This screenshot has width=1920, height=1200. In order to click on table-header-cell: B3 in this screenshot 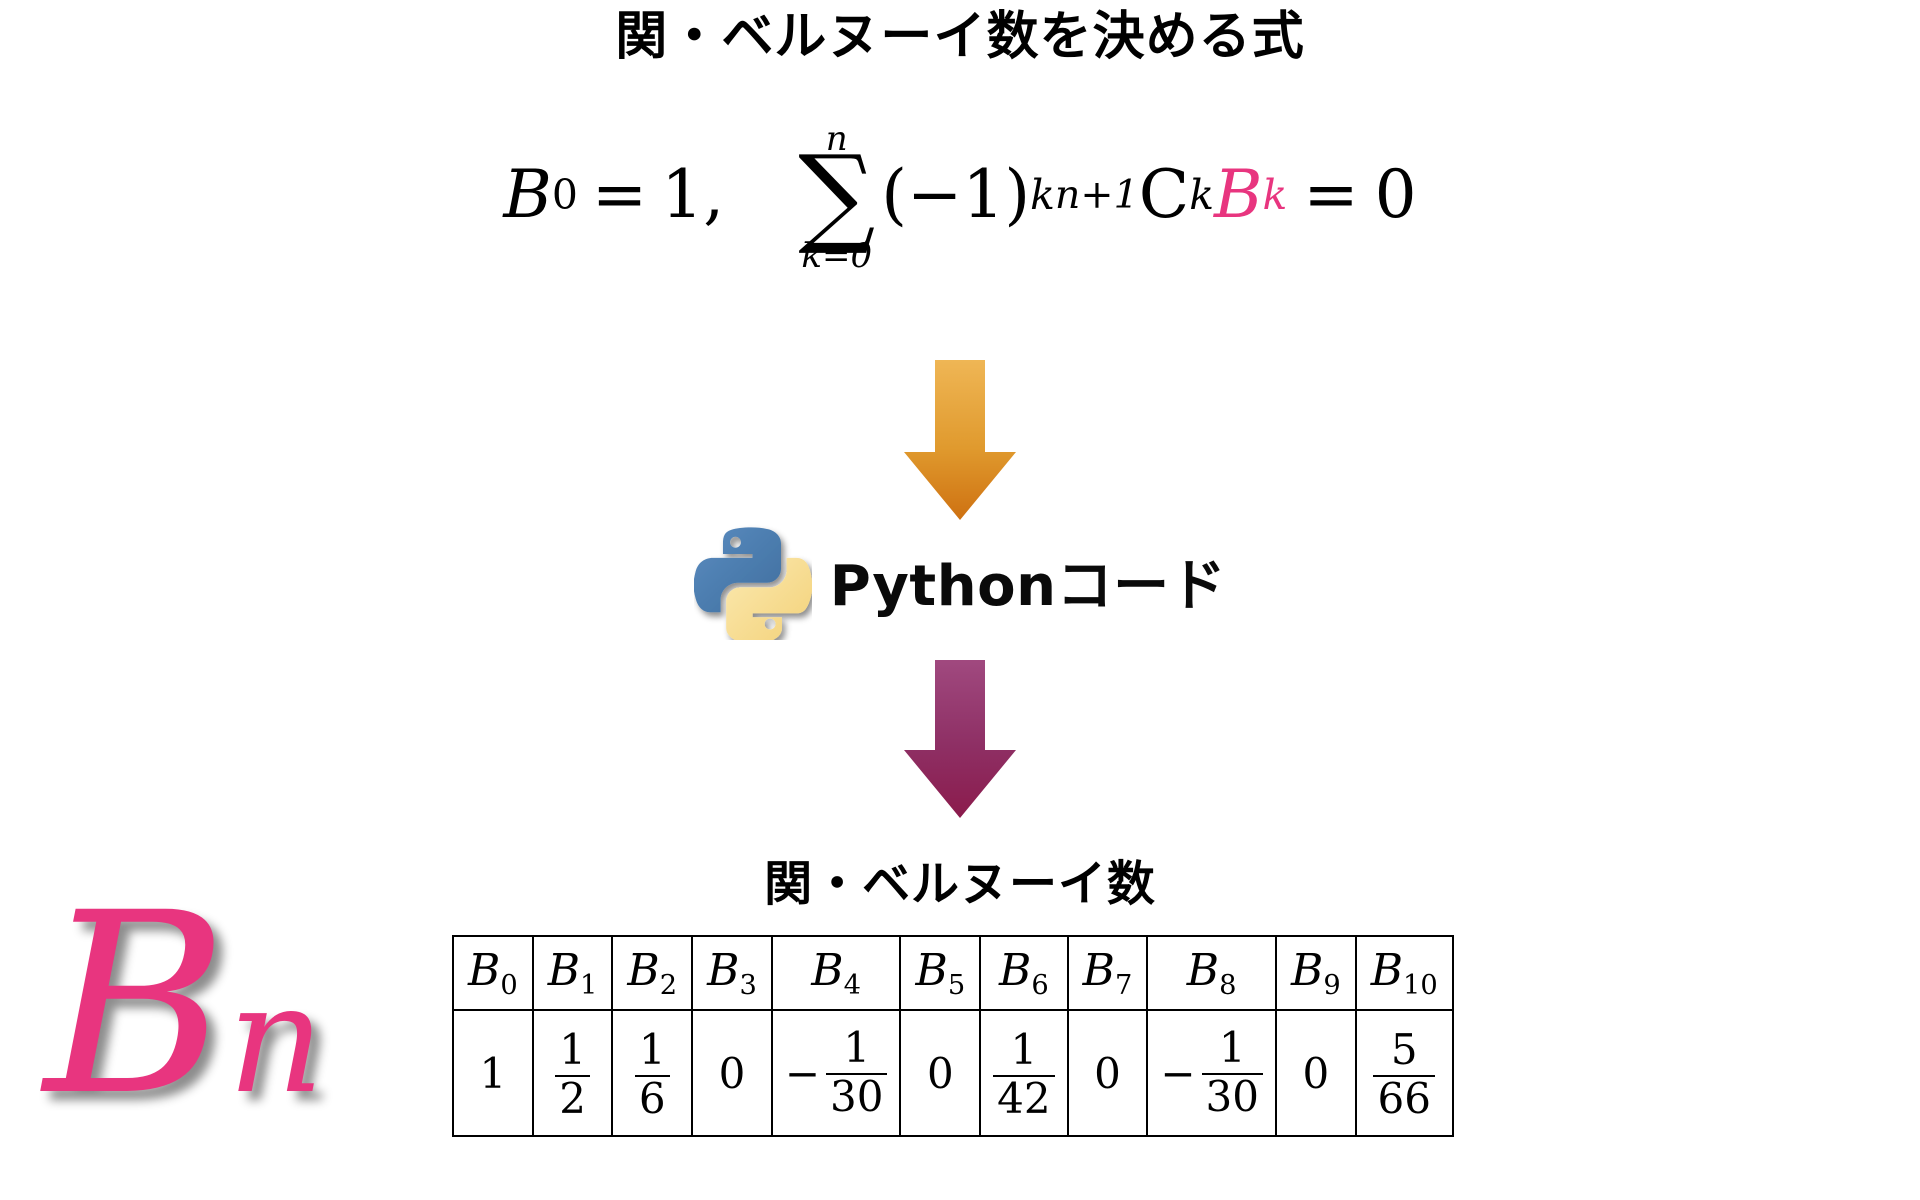, I will do `click(732, 973)`.